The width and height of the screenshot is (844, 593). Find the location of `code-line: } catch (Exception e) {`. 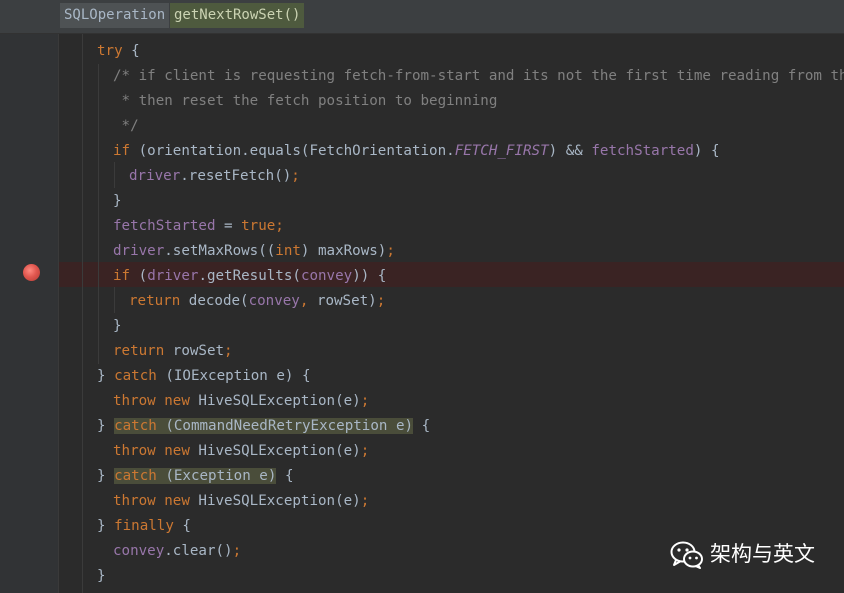

code-line: } catch (Exception e) { is located at coordinates (195, 476).